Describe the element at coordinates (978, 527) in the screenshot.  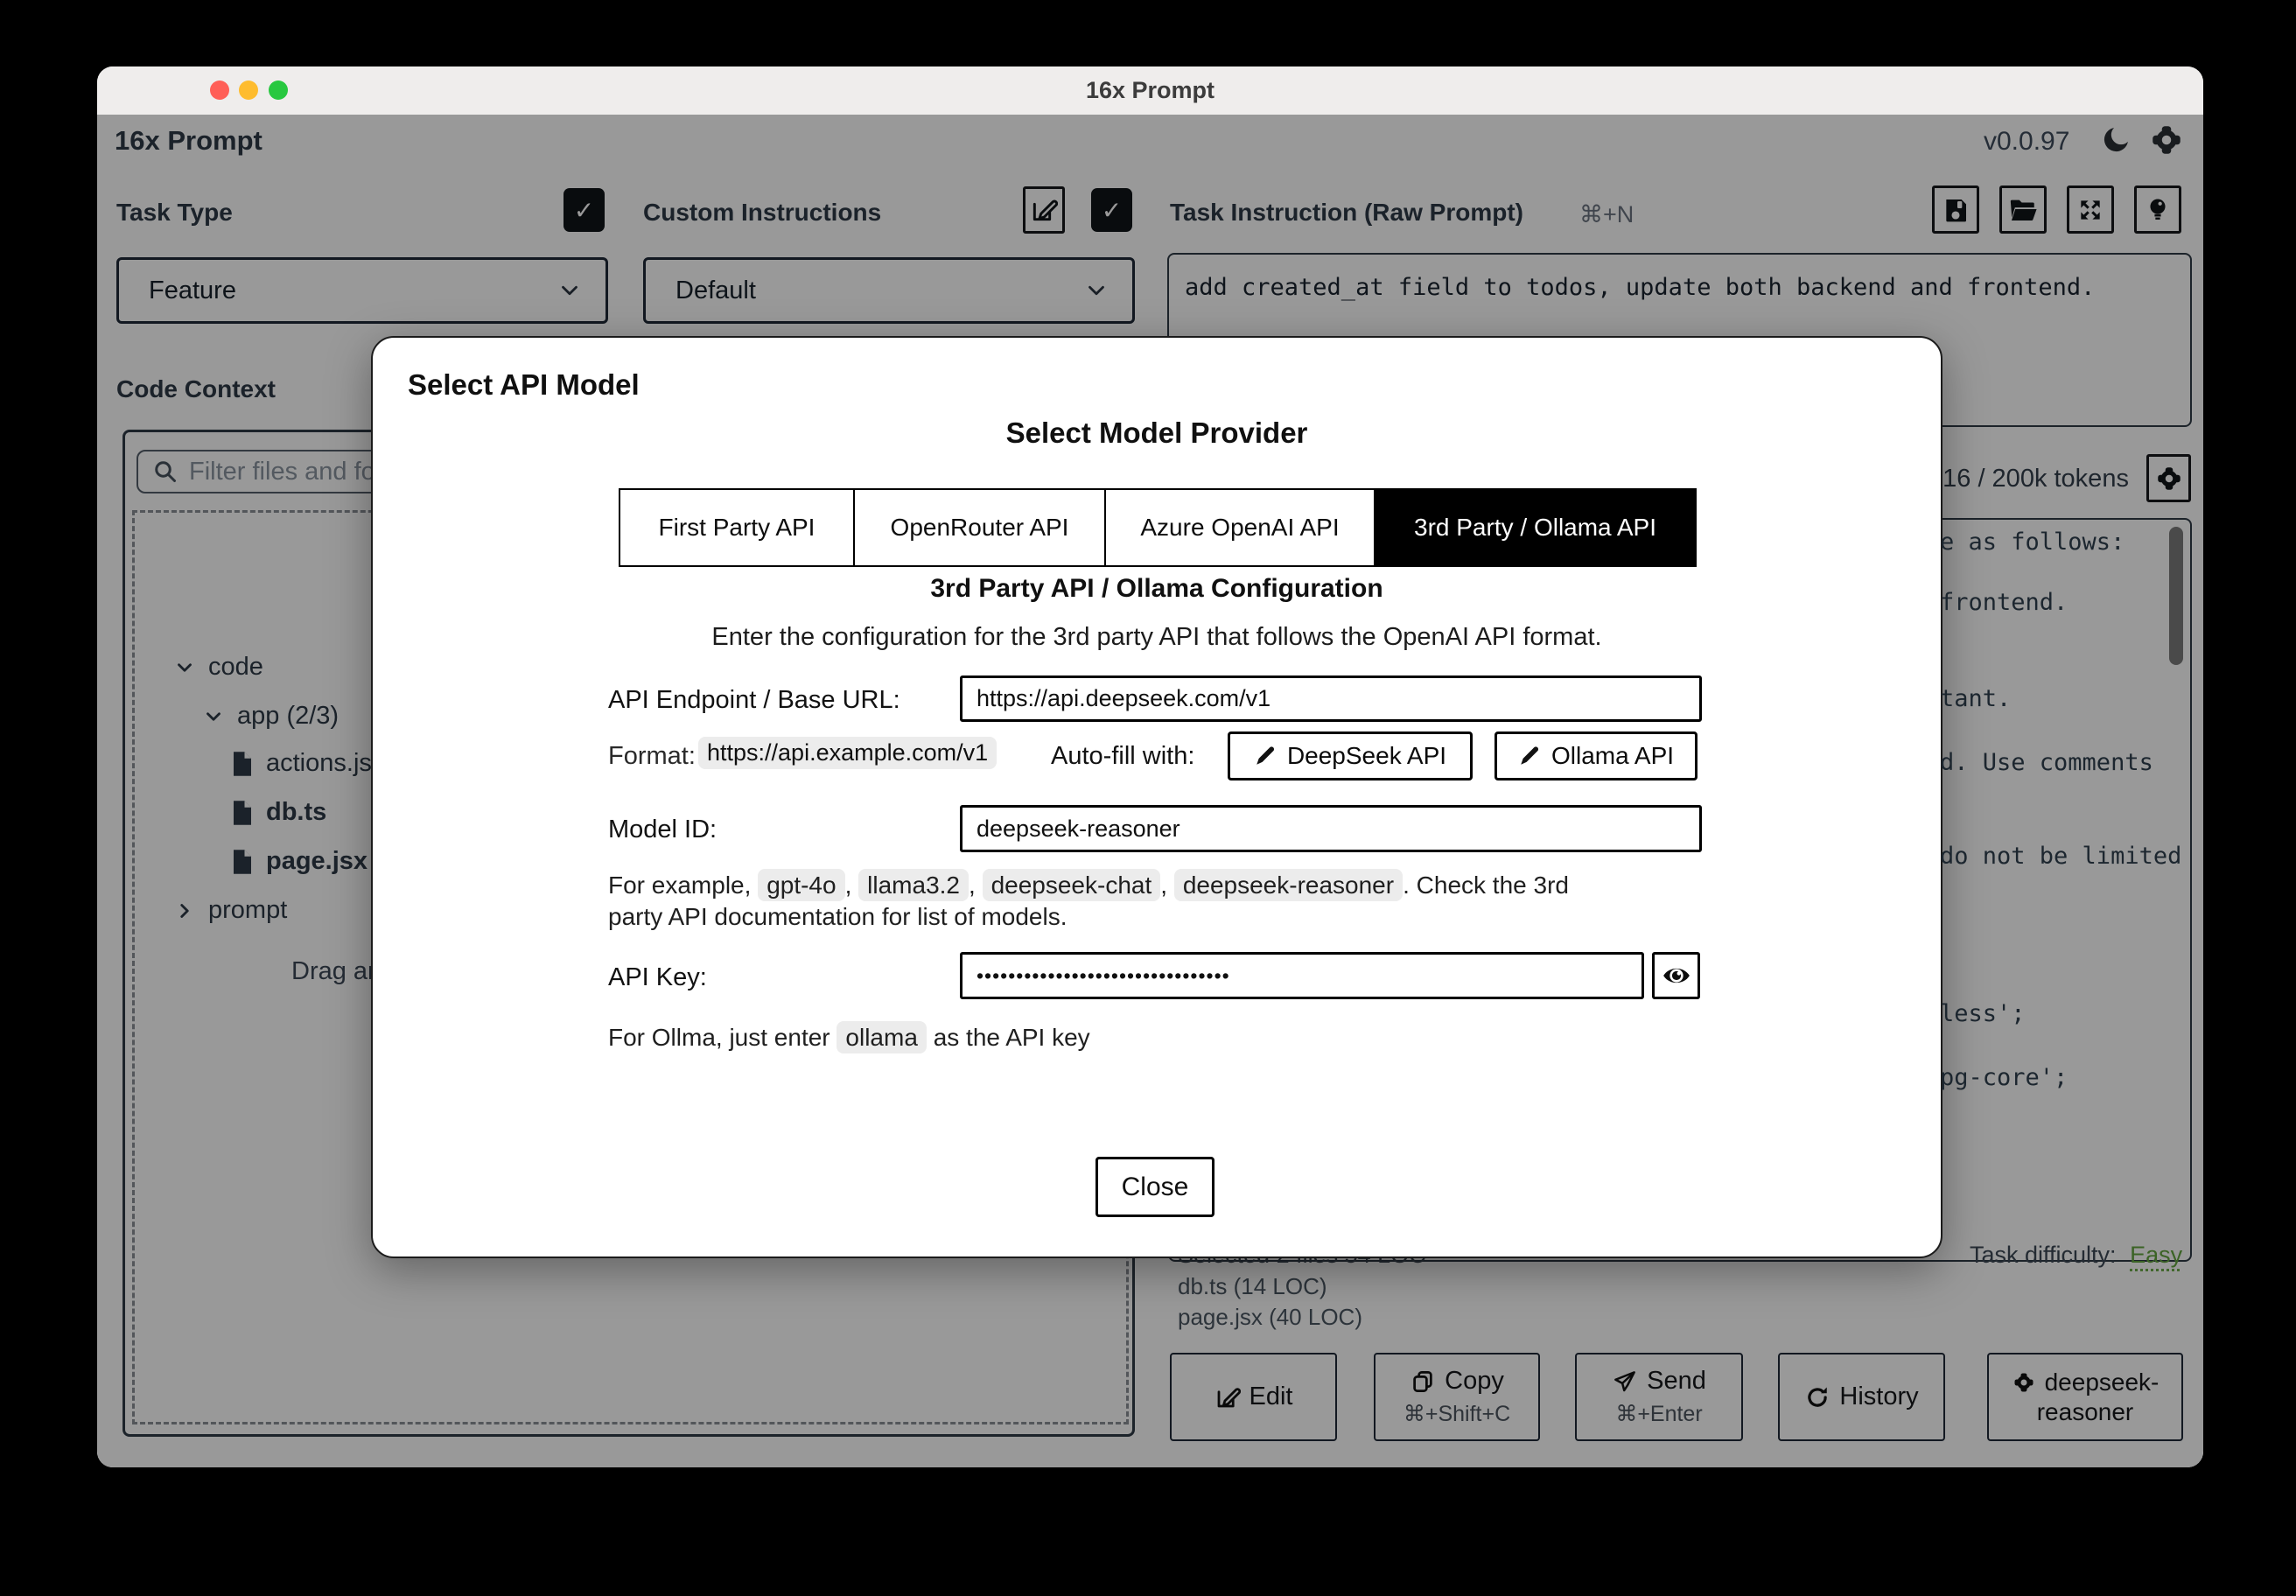
I see `tab-openrouter-api: OpenRouter API` at that location.